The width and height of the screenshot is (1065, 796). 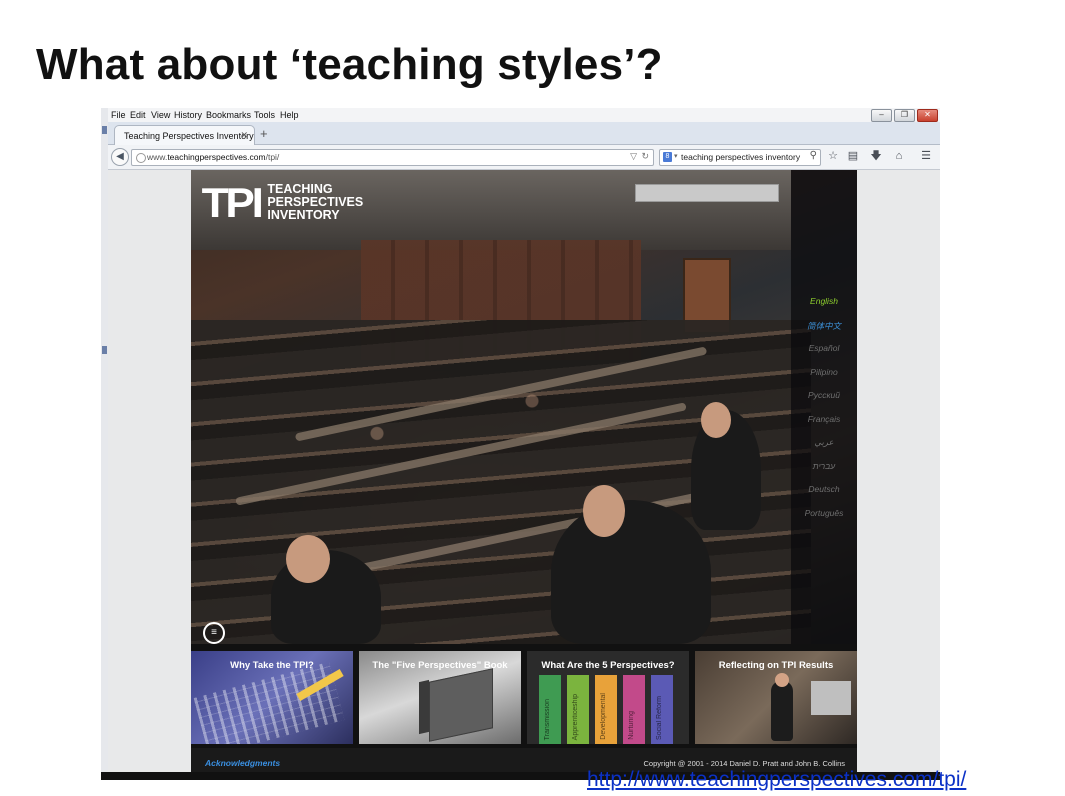 I want to click on tpi-logo: TPI TEACHING PERSPECTIVES INVENTORY, so click(x=282, y=202).